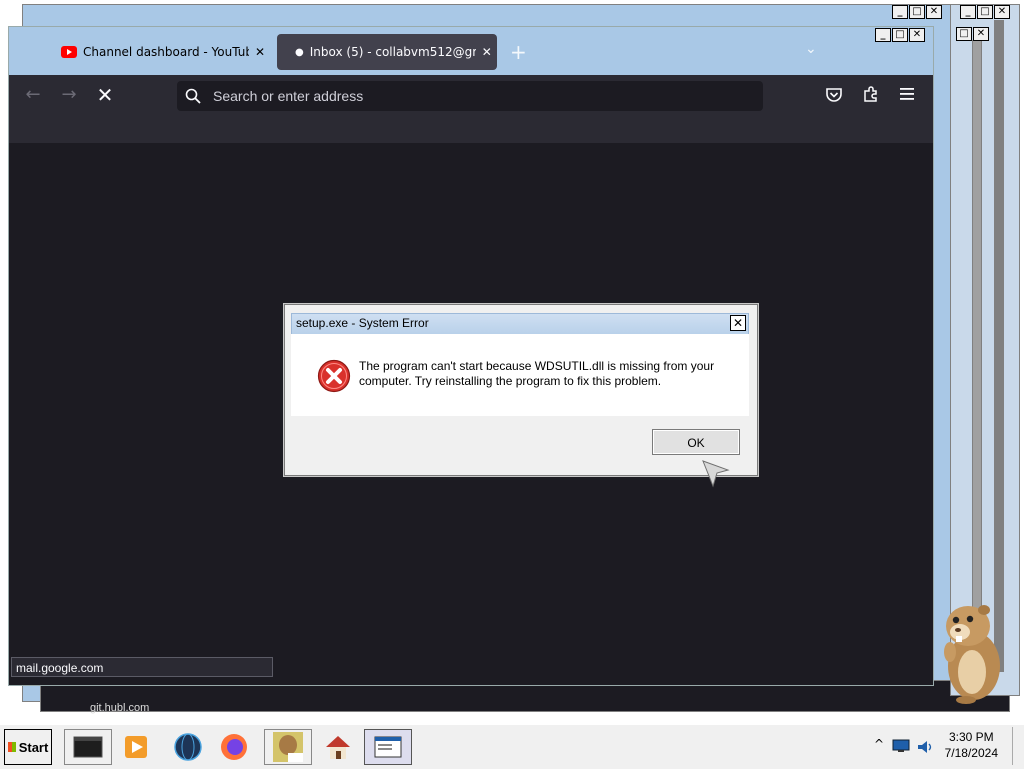  What do you see at coordinates (362, 323) in the screenshot?
I see `dialog-title: setup.exe - System Error` at bounding box center [362, 323].